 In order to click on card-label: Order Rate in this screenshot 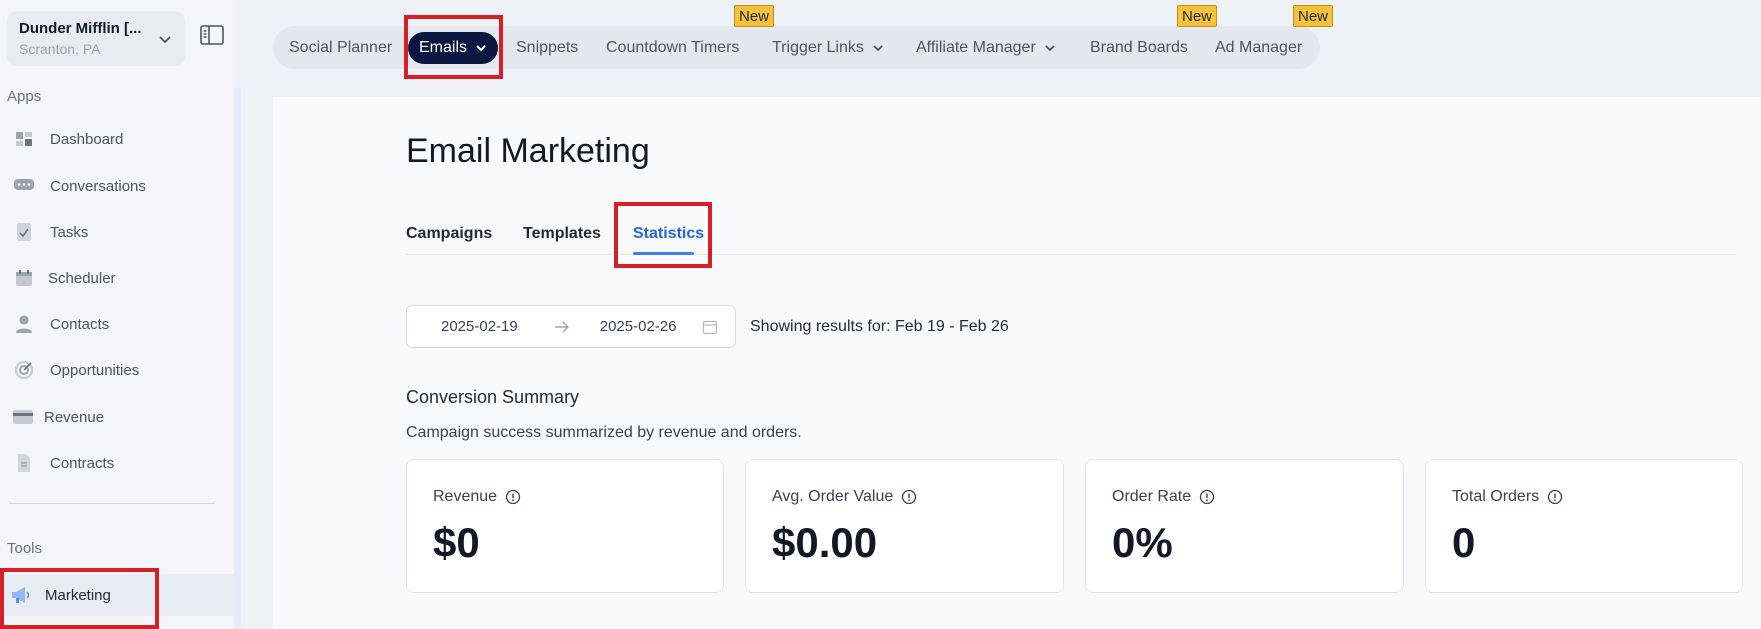, I will do `click(1152, 496)`.